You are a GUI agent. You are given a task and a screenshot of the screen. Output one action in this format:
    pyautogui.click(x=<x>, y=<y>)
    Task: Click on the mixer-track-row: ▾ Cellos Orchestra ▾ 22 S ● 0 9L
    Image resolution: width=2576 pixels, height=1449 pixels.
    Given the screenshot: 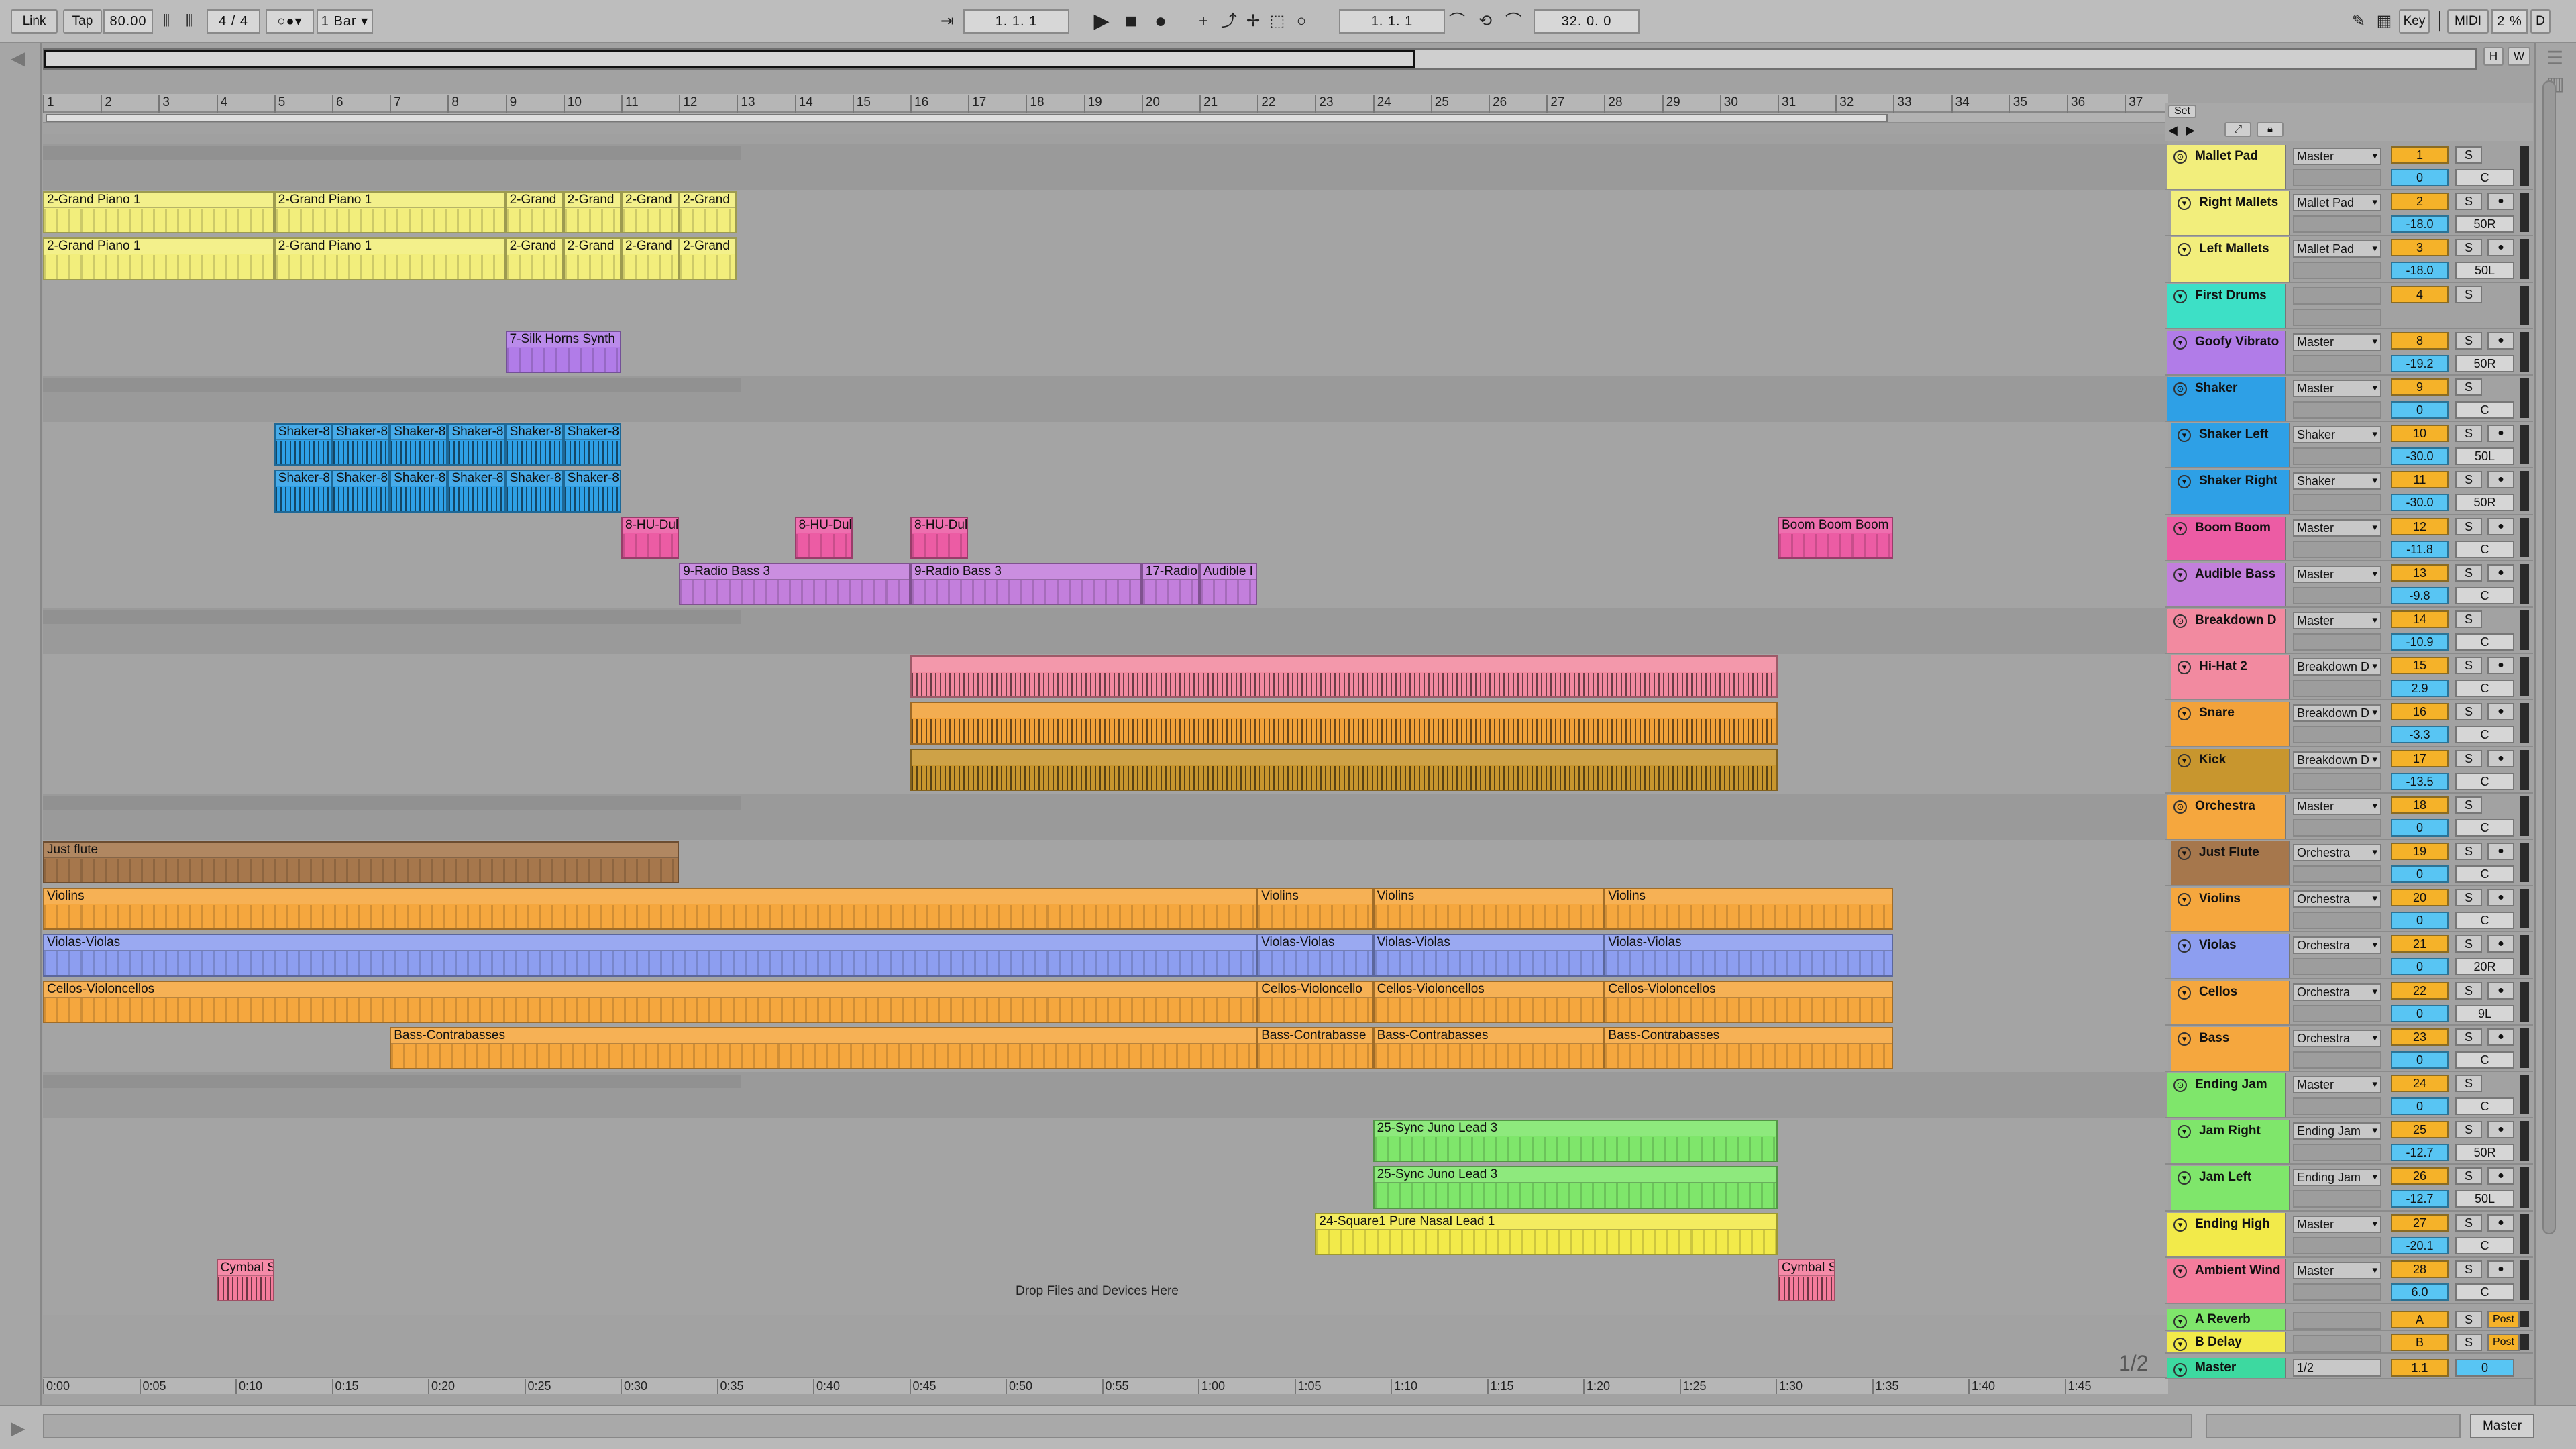 What is the action you would take?
    pyautogui.click(x=2349, y=1002)
    